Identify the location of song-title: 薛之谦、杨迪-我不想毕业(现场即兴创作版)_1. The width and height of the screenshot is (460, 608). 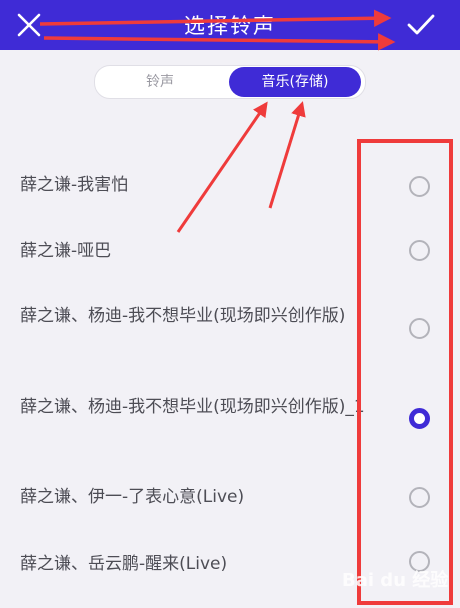
(192, 407).